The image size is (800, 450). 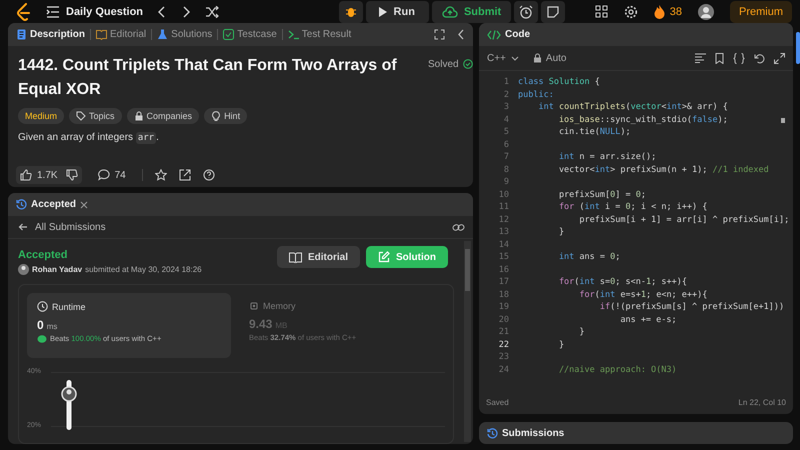 I want to click on code-line: for(int s=0; s<n-1; s++){, so click(x=622, y=282).